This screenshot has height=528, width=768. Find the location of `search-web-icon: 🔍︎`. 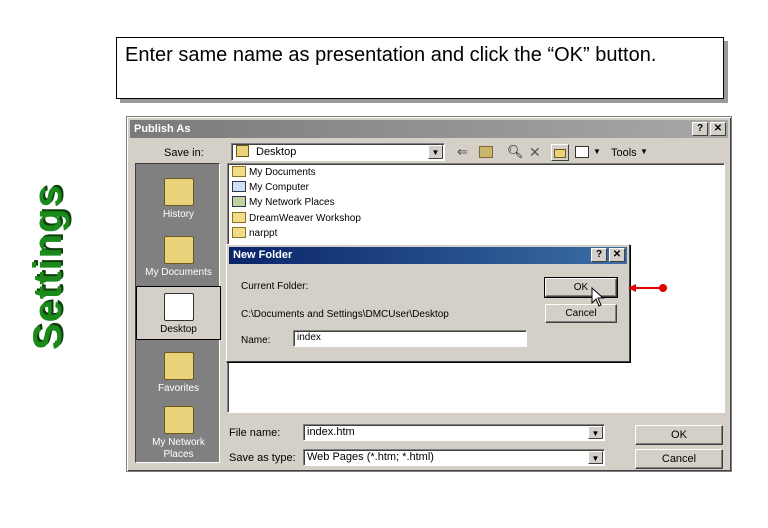

search-web-icon: 🔍︎ is located at coordinates (515, 152).